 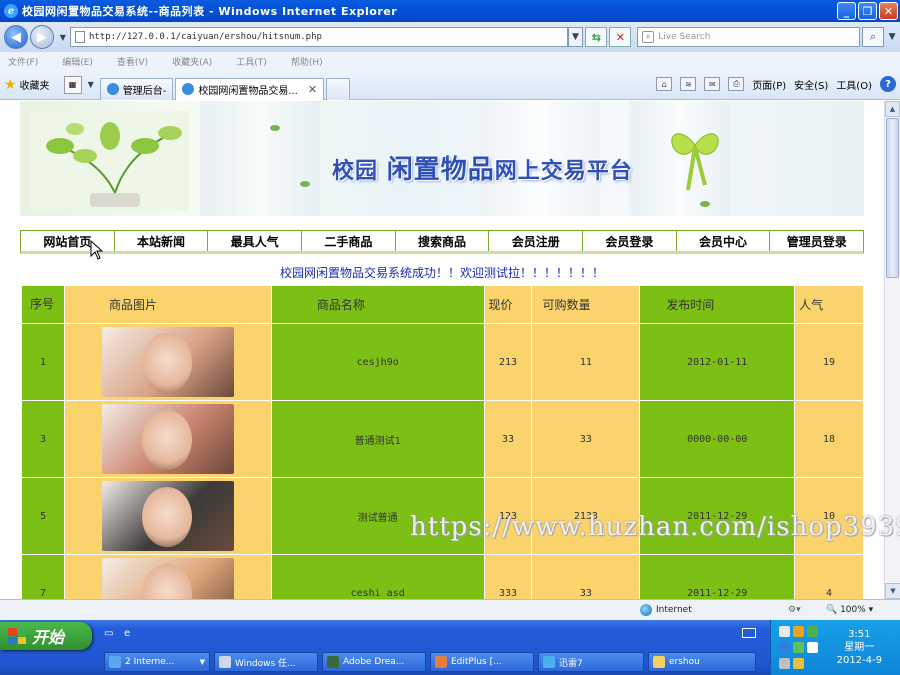 I want to click on clock-time: 3:51, so click(x=859, y=634).